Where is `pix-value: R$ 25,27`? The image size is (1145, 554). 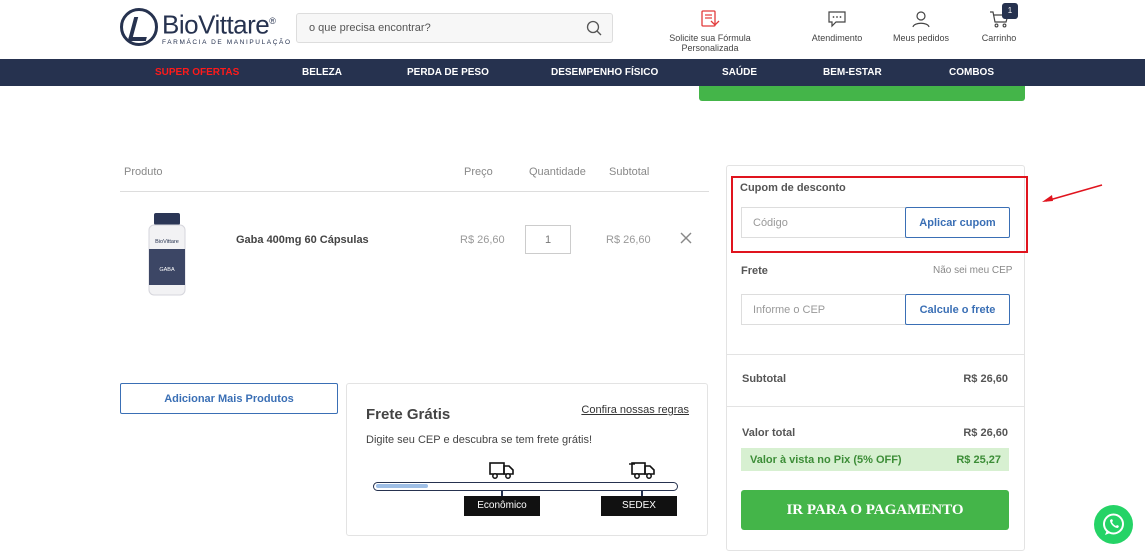 pix-value: R$ 25,27 is located at coordinates (978, 460).